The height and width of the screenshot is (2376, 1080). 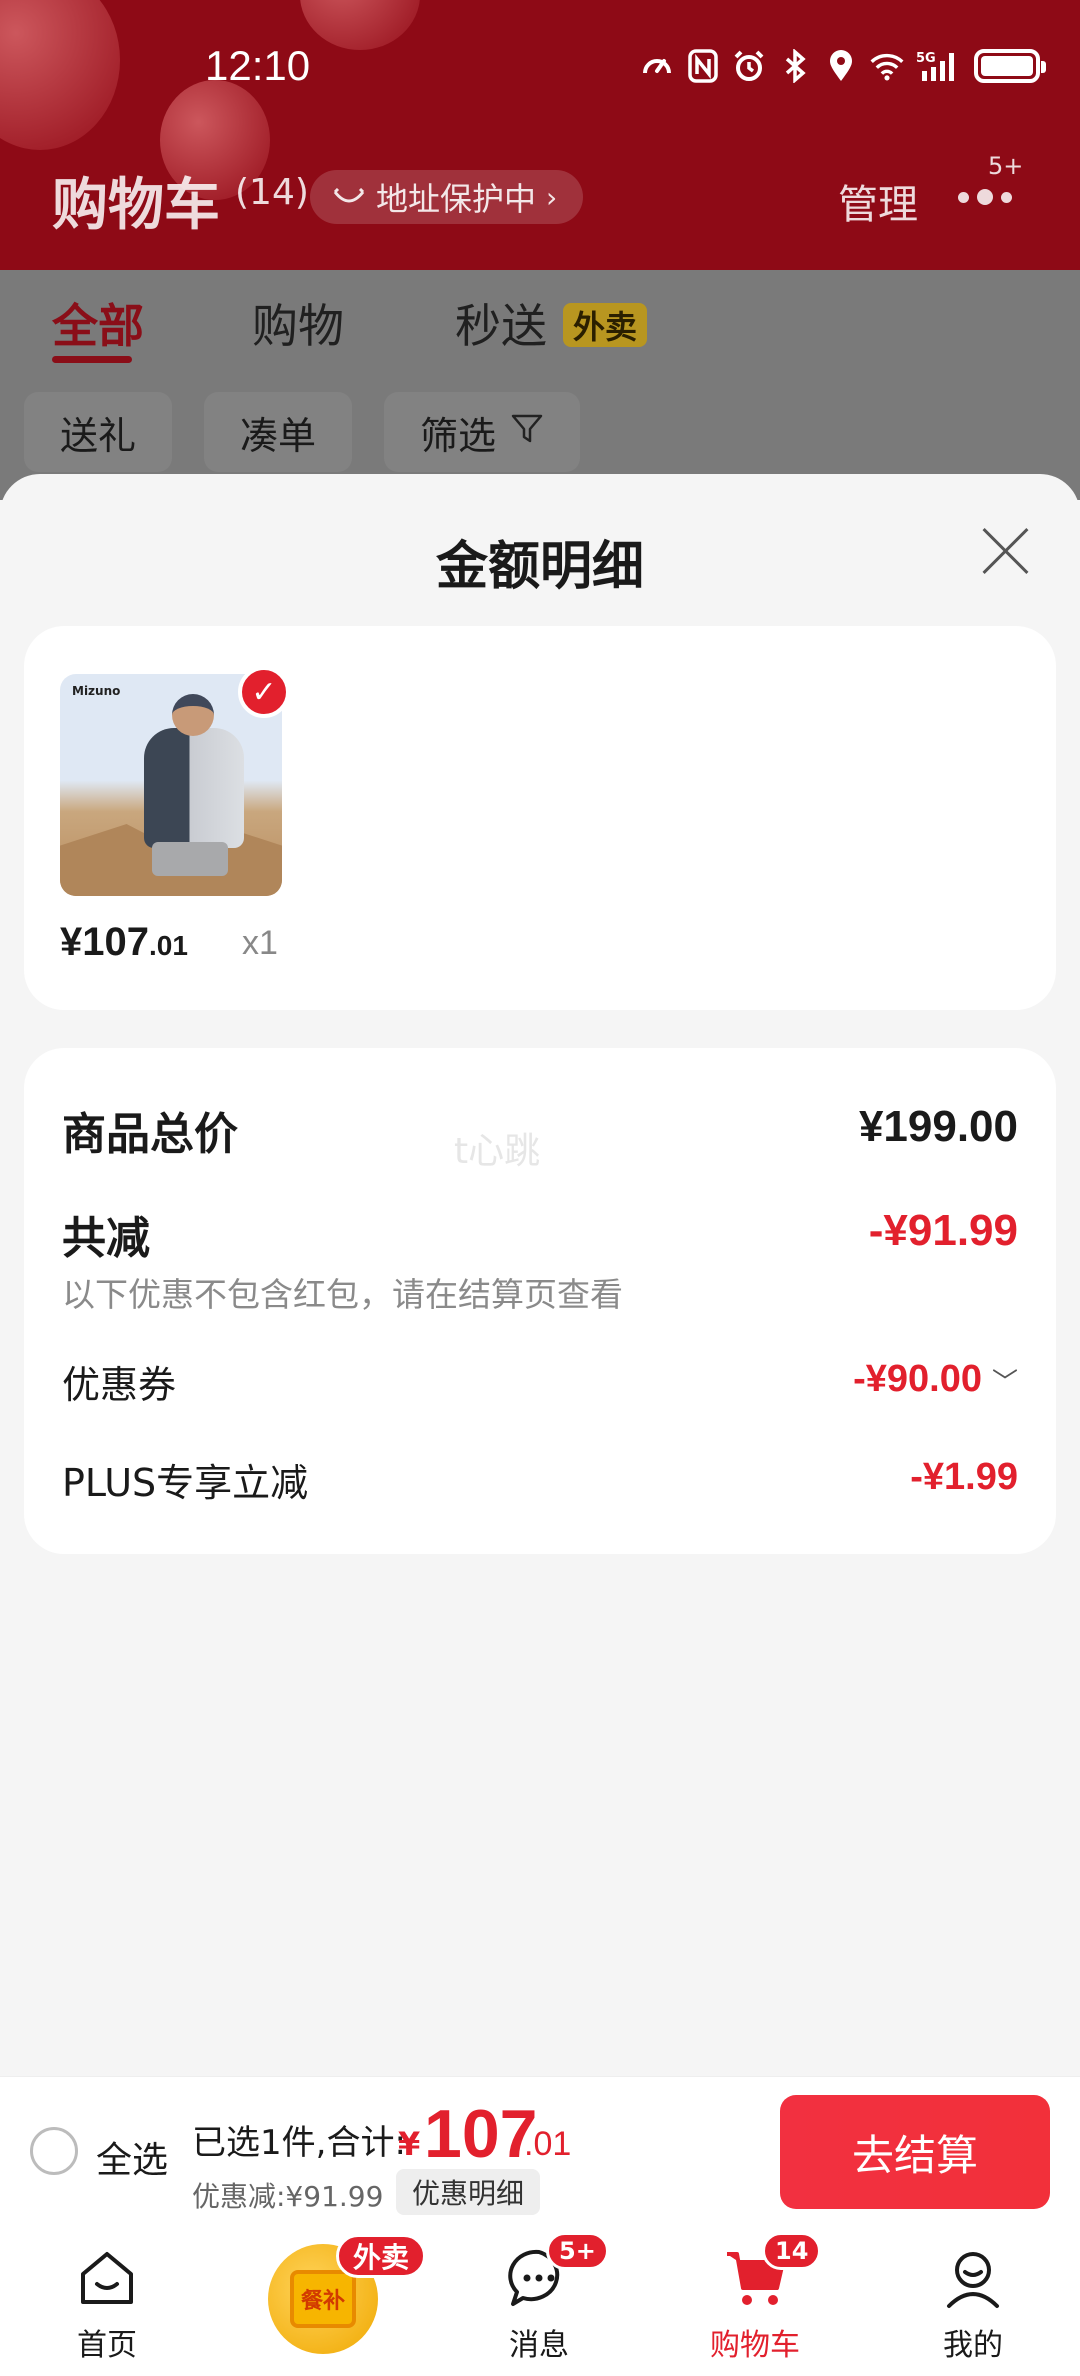 What do you see at coordinates (298, 323) in the screenshot?
I see `tab-shopping: 购物` at bounding box center [298, 323].